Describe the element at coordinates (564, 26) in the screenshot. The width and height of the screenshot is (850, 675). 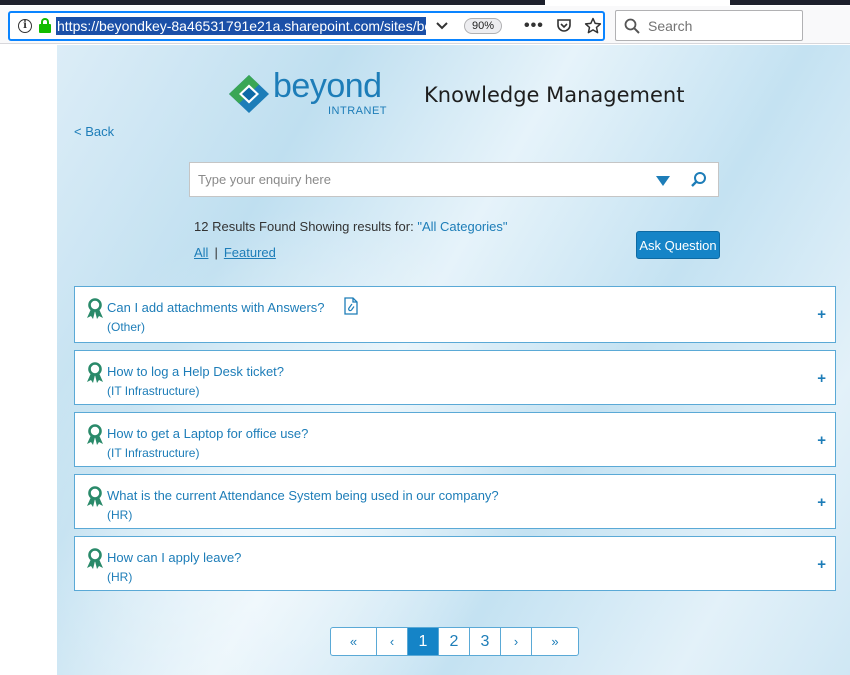
I see `pocket-icon` at that location.